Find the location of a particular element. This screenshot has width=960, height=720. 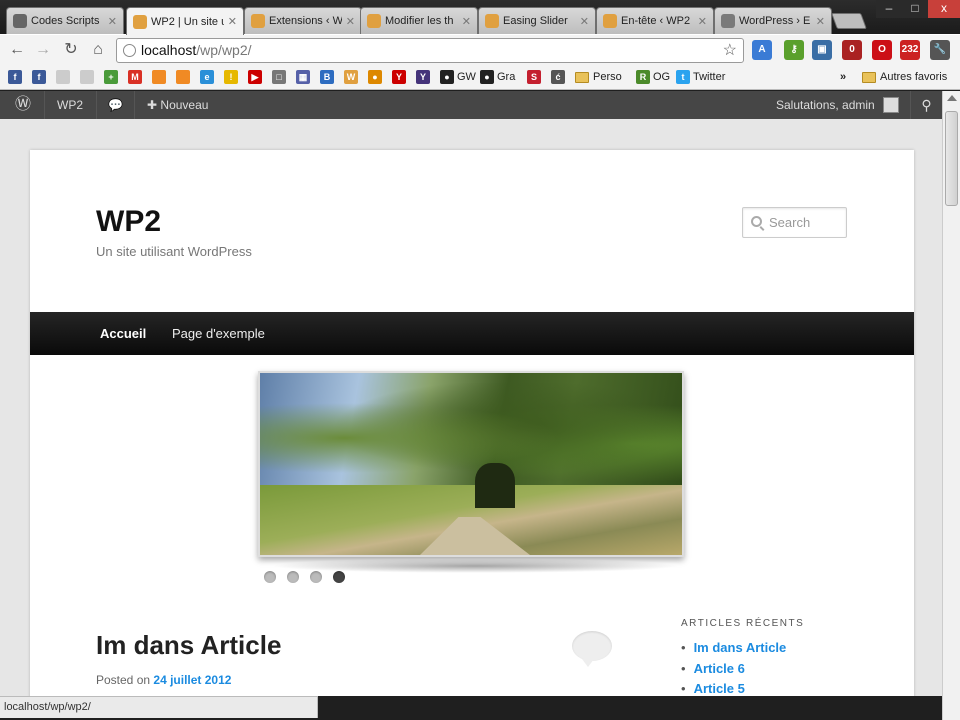

bookmark-item: ! is located at coordinates (232, 77).